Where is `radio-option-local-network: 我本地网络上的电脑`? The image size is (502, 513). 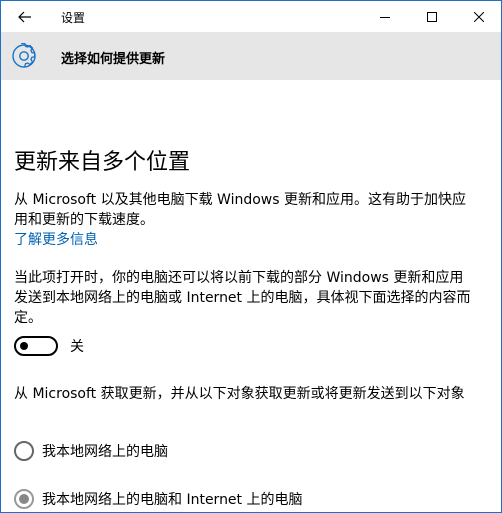 radio-option-local-network: 我本地网络上的电脑 is located at coordinates (91, 451).